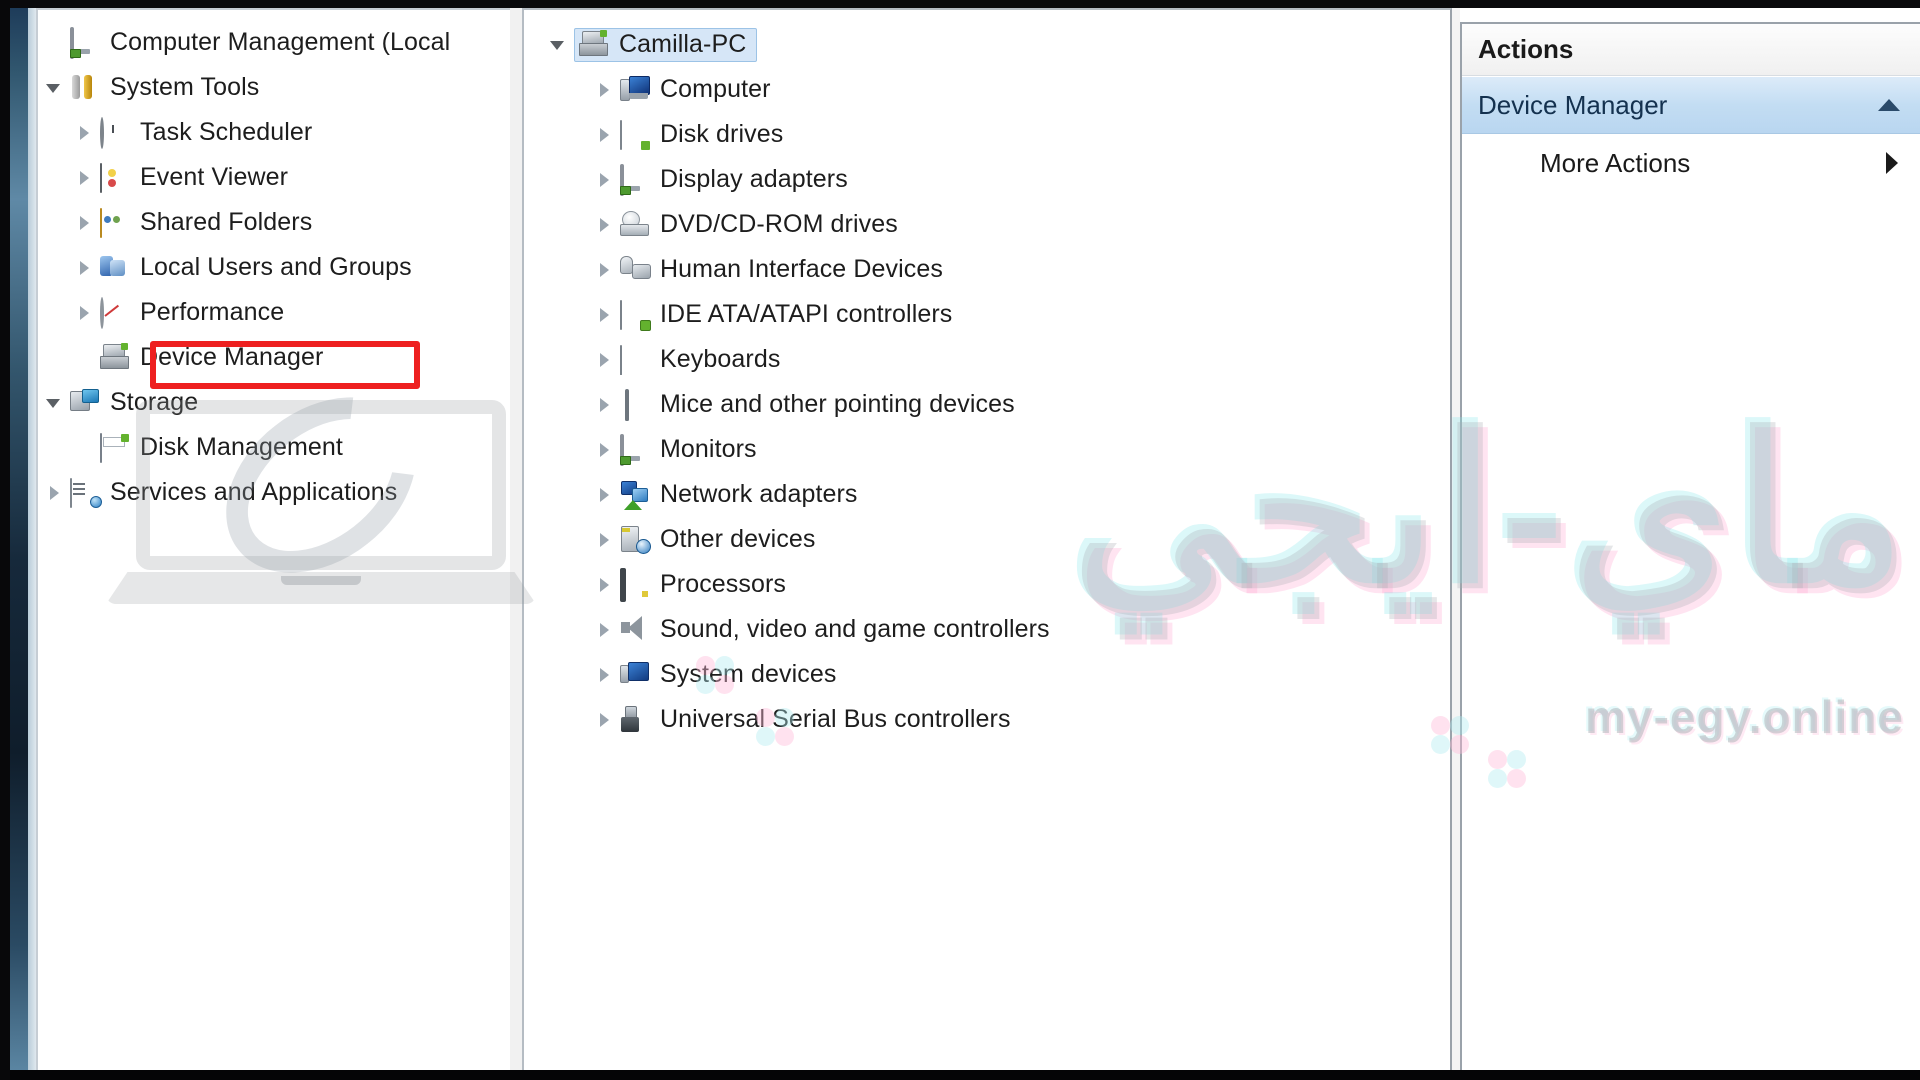 This screenshot has height=1080, width=1920. What do you see at coordinates (666, 44) in the screenshot?
I see `selected-root-node: Camilla-PC` at bounding box center [666, 44].